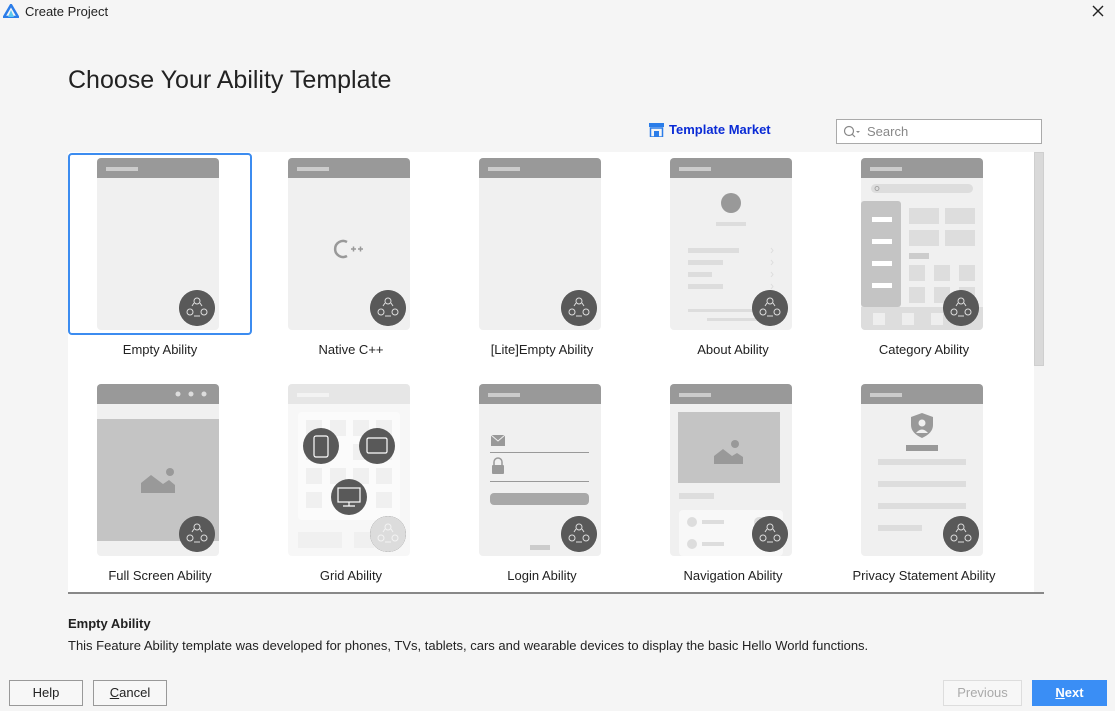  What do you see at coordinates (556, 593) in the screenshot?
I see `grid-divider` at bounding box center [556, 593].